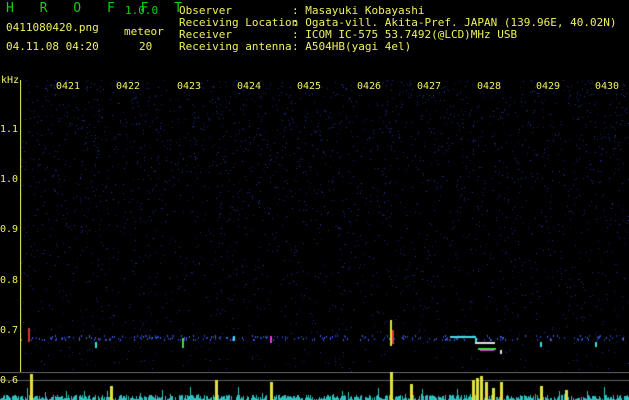 The width and height of the screenshot is (629, 400). Describe the element at coordinates (9, 129) in the screenshot. I see `y-tick: 1.1` at that location.